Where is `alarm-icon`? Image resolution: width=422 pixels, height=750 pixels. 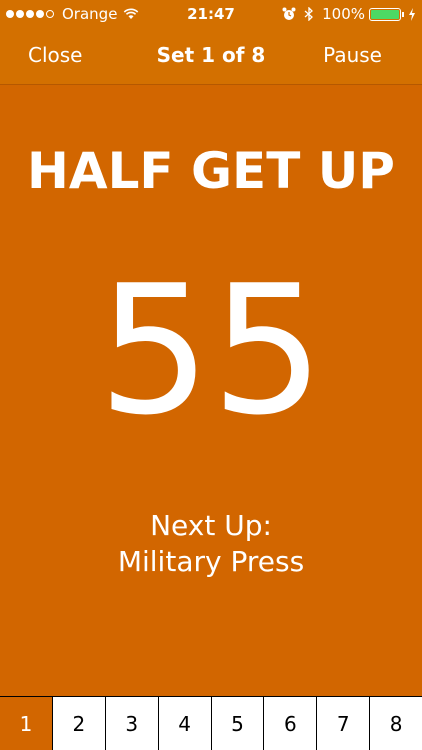
alarm-icon is located at coordinates (289, 13).